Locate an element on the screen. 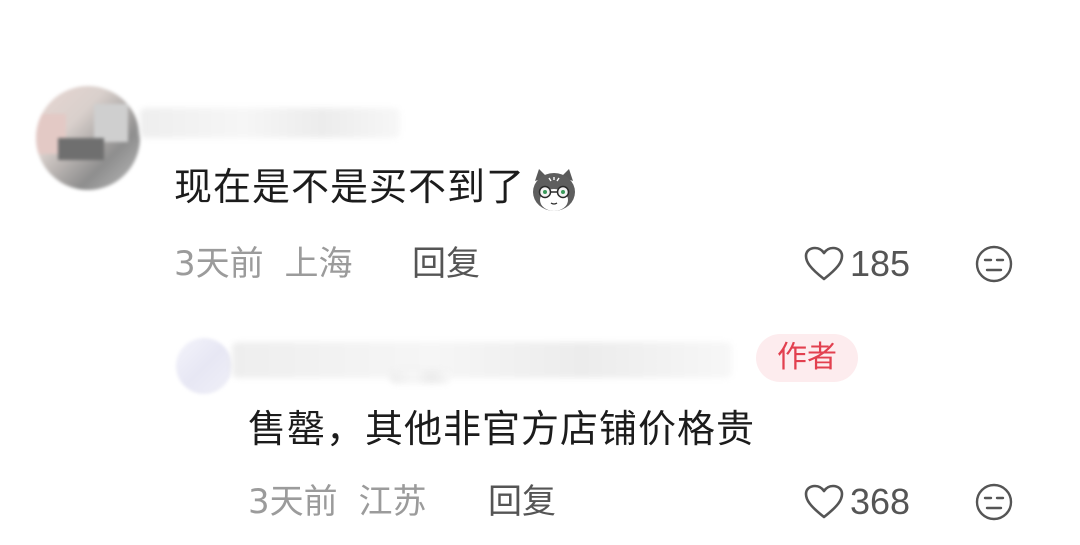 This screenshot has height=545, width=1080. comment-text-content: 现在是不是买不到了 is located at coordinates (350, 187).